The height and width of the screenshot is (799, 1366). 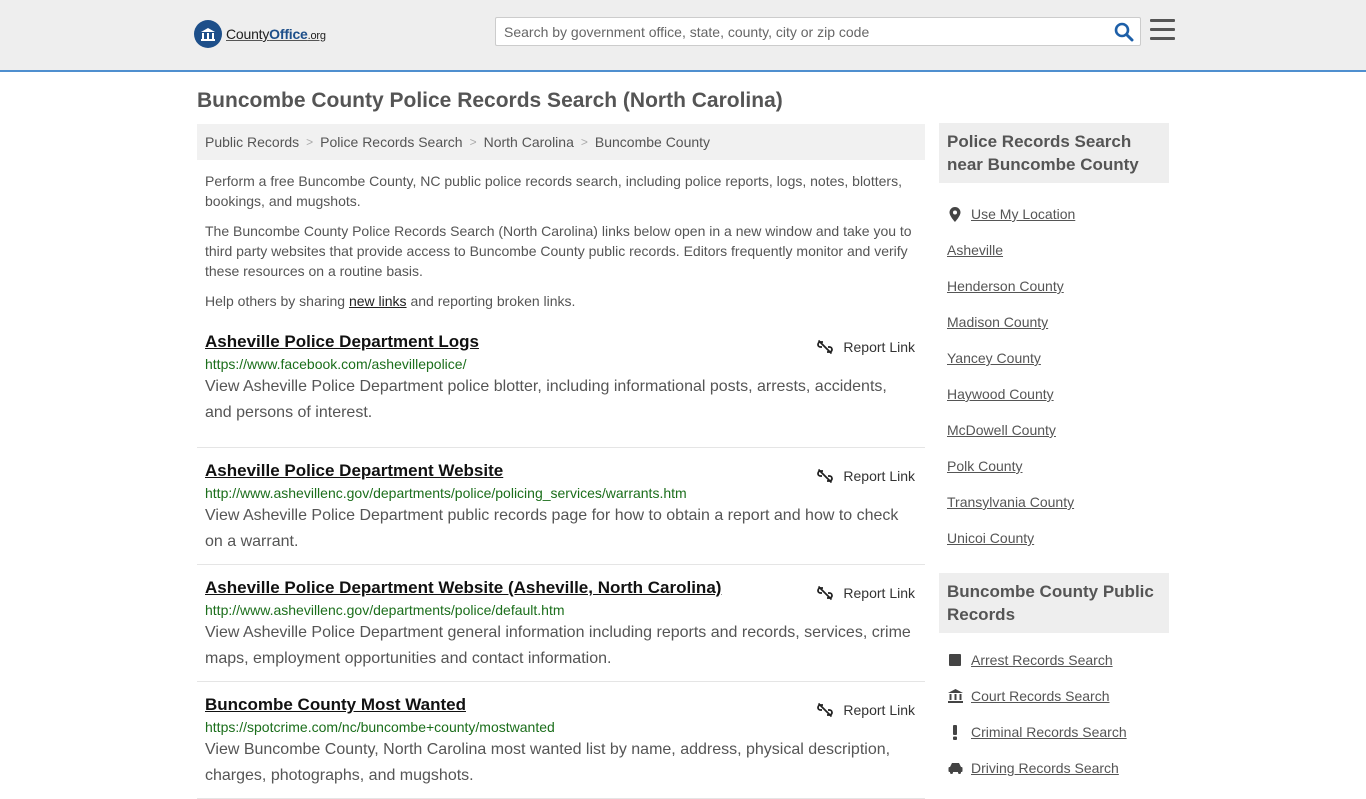 I want to click on site-logo: CountyOffice.org, so click(x=260, y=34).